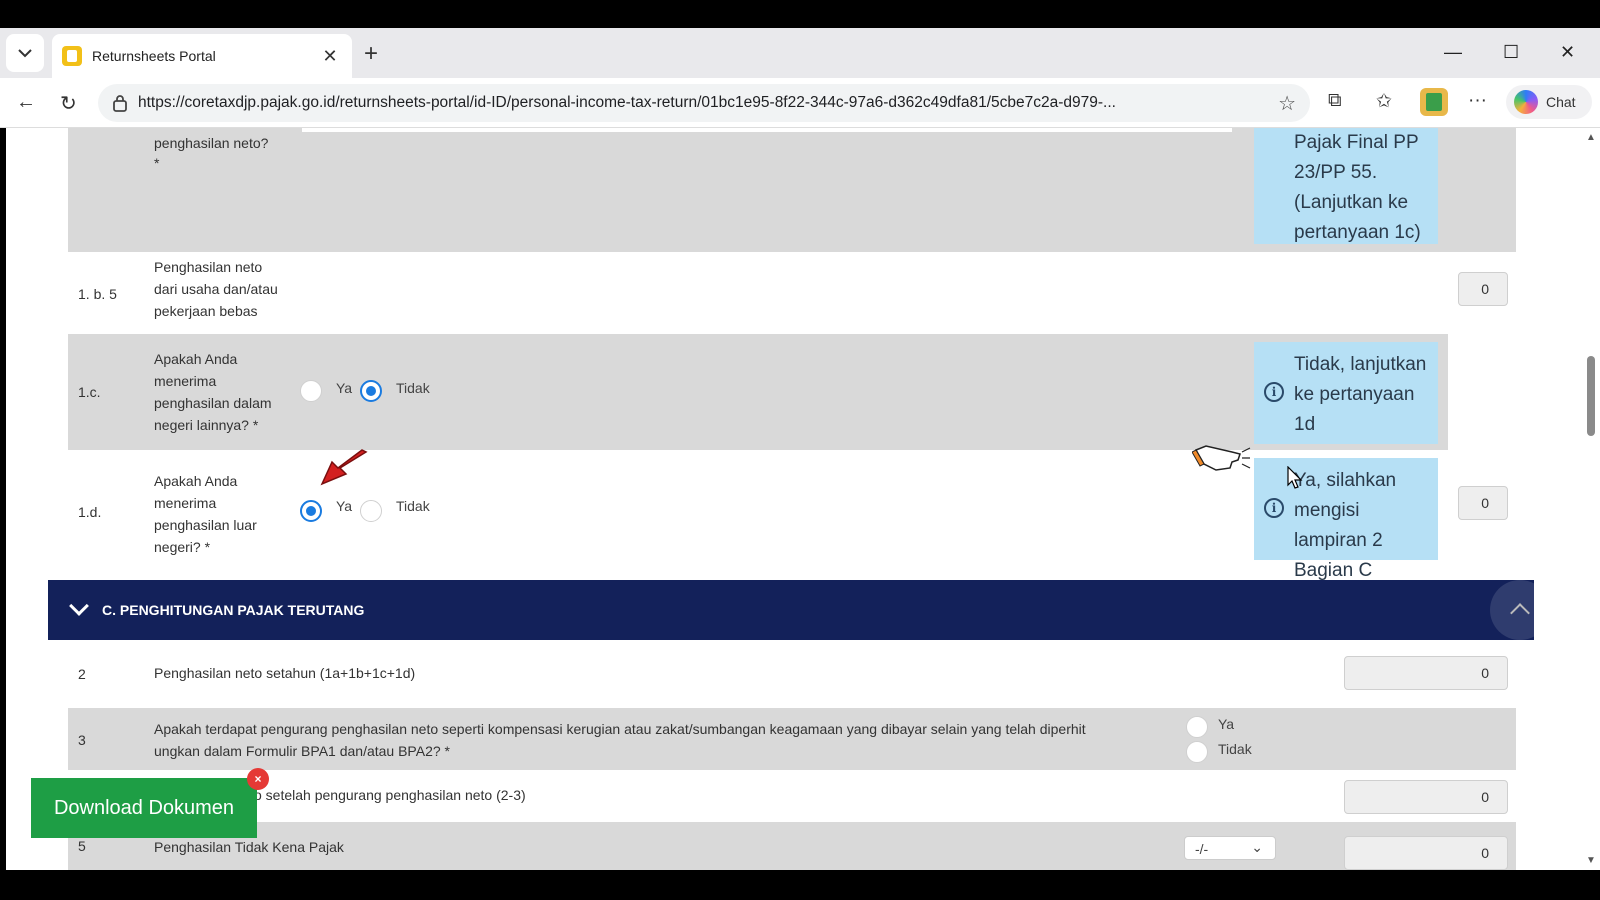 The image size is (1600, 900). What do you see at coordinates (1221, 458) in the screenshot?
I see `pointing-hand-icon` at bounding box center [1221, 458].